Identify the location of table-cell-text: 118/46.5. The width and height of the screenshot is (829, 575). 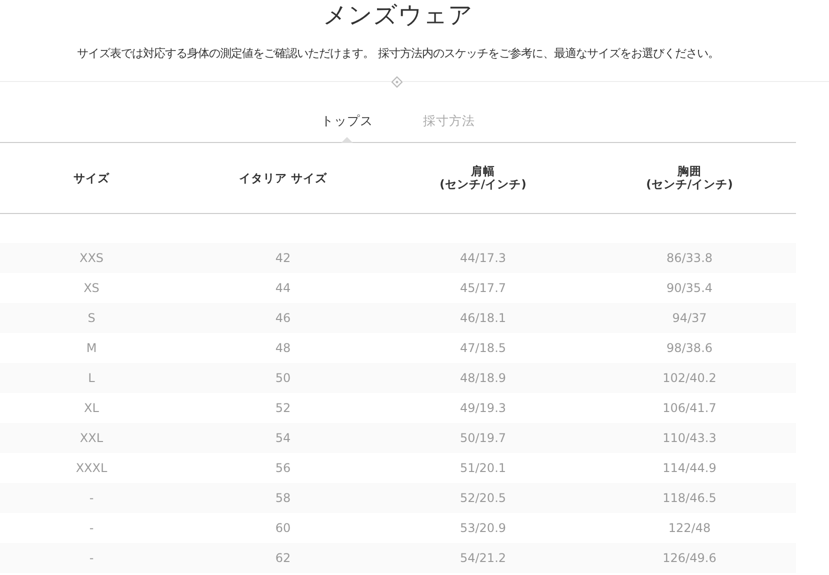
(690, 498).